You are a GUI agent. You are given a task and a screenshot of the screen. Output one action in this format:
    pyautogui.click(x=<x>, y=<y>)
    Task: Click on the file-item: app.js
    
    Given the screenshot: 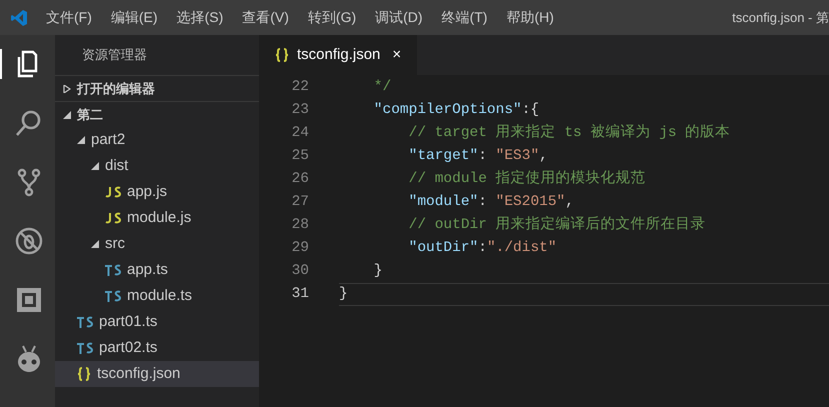 What is the action you would take?
    pyautogui.click(x=157, y=192)
    